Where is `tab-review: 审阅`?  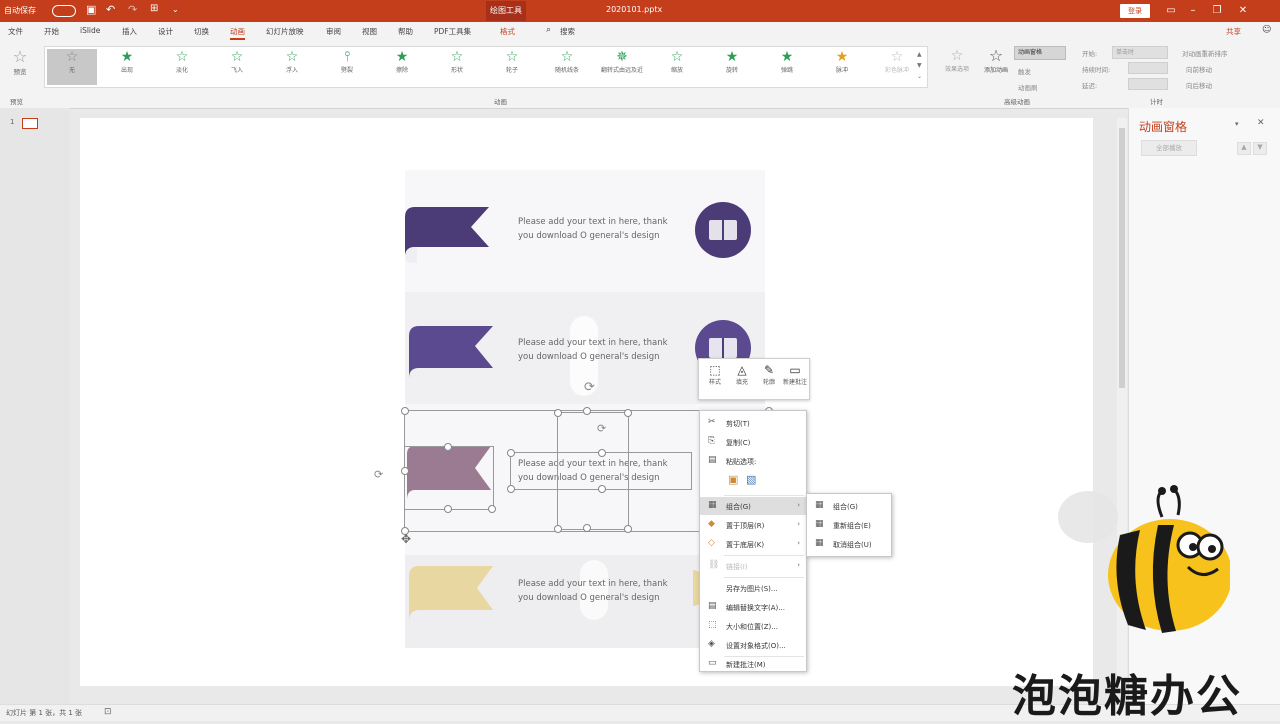 tab-review: 审阅 is located at coordinates (333, 31).